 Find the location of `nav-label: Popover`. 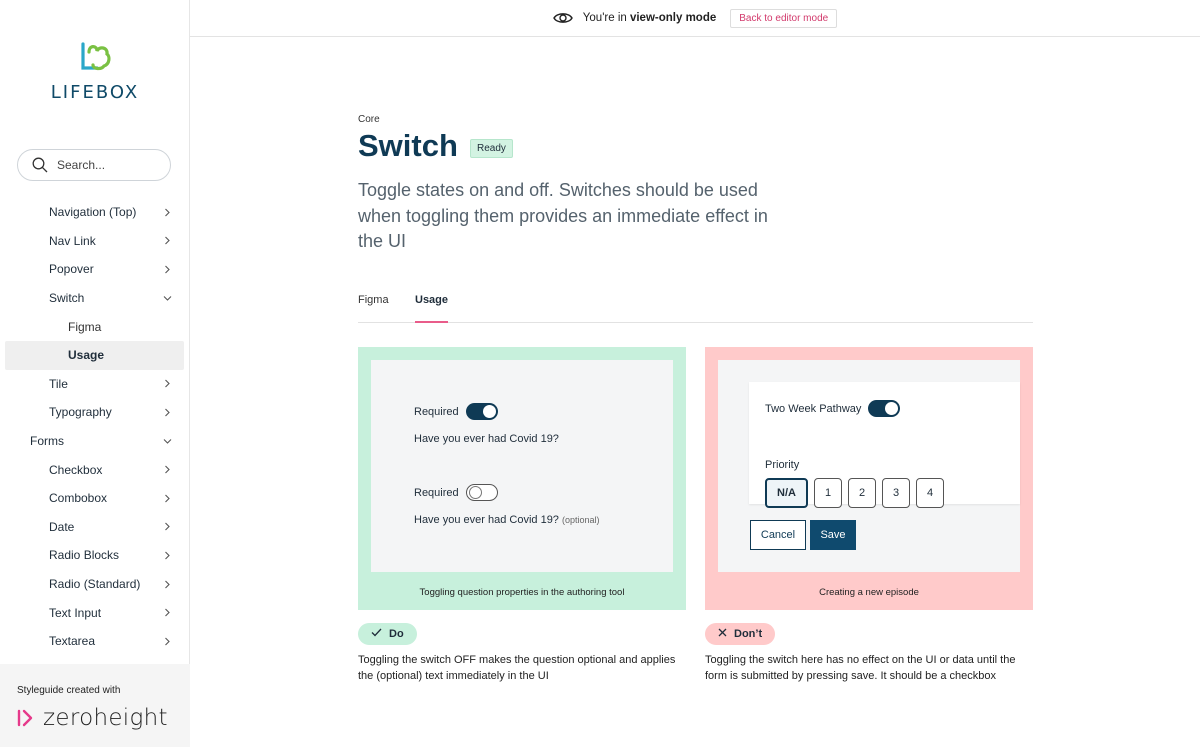

nav-label: Popover is located at coordinates (71, 269).